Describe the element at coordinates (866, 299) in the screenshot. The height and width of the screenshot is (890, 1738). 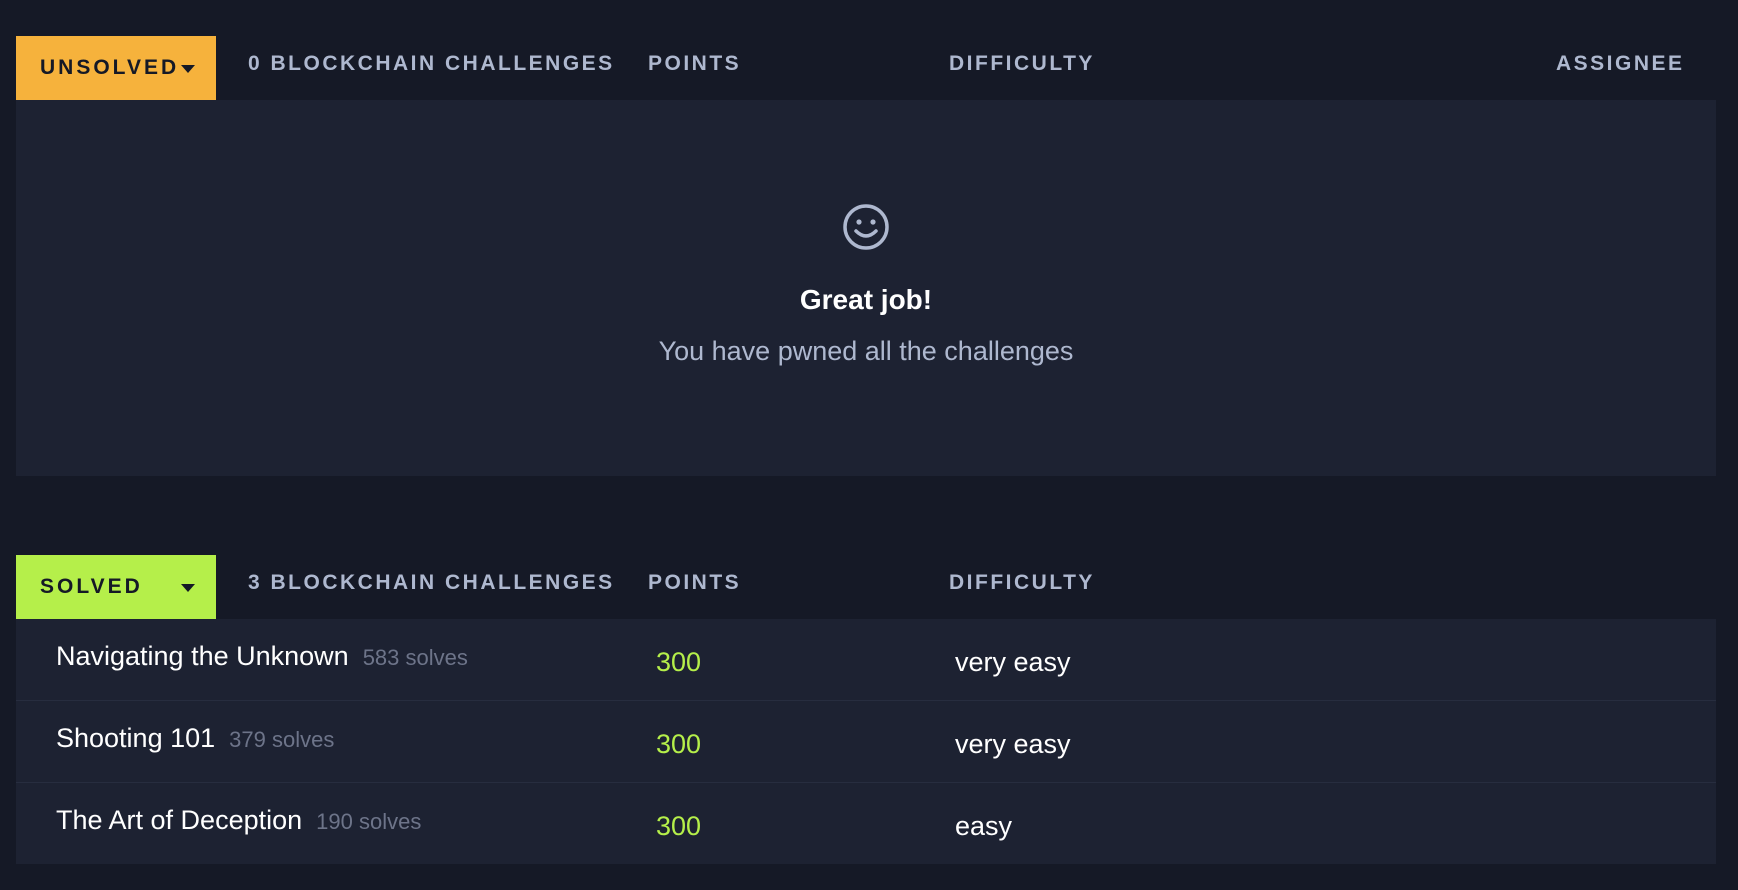
I see `empty-state-title: Great job!` at that location.